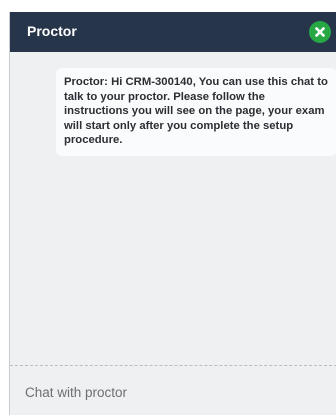  I want to click on input-divider, so click(173, 365).